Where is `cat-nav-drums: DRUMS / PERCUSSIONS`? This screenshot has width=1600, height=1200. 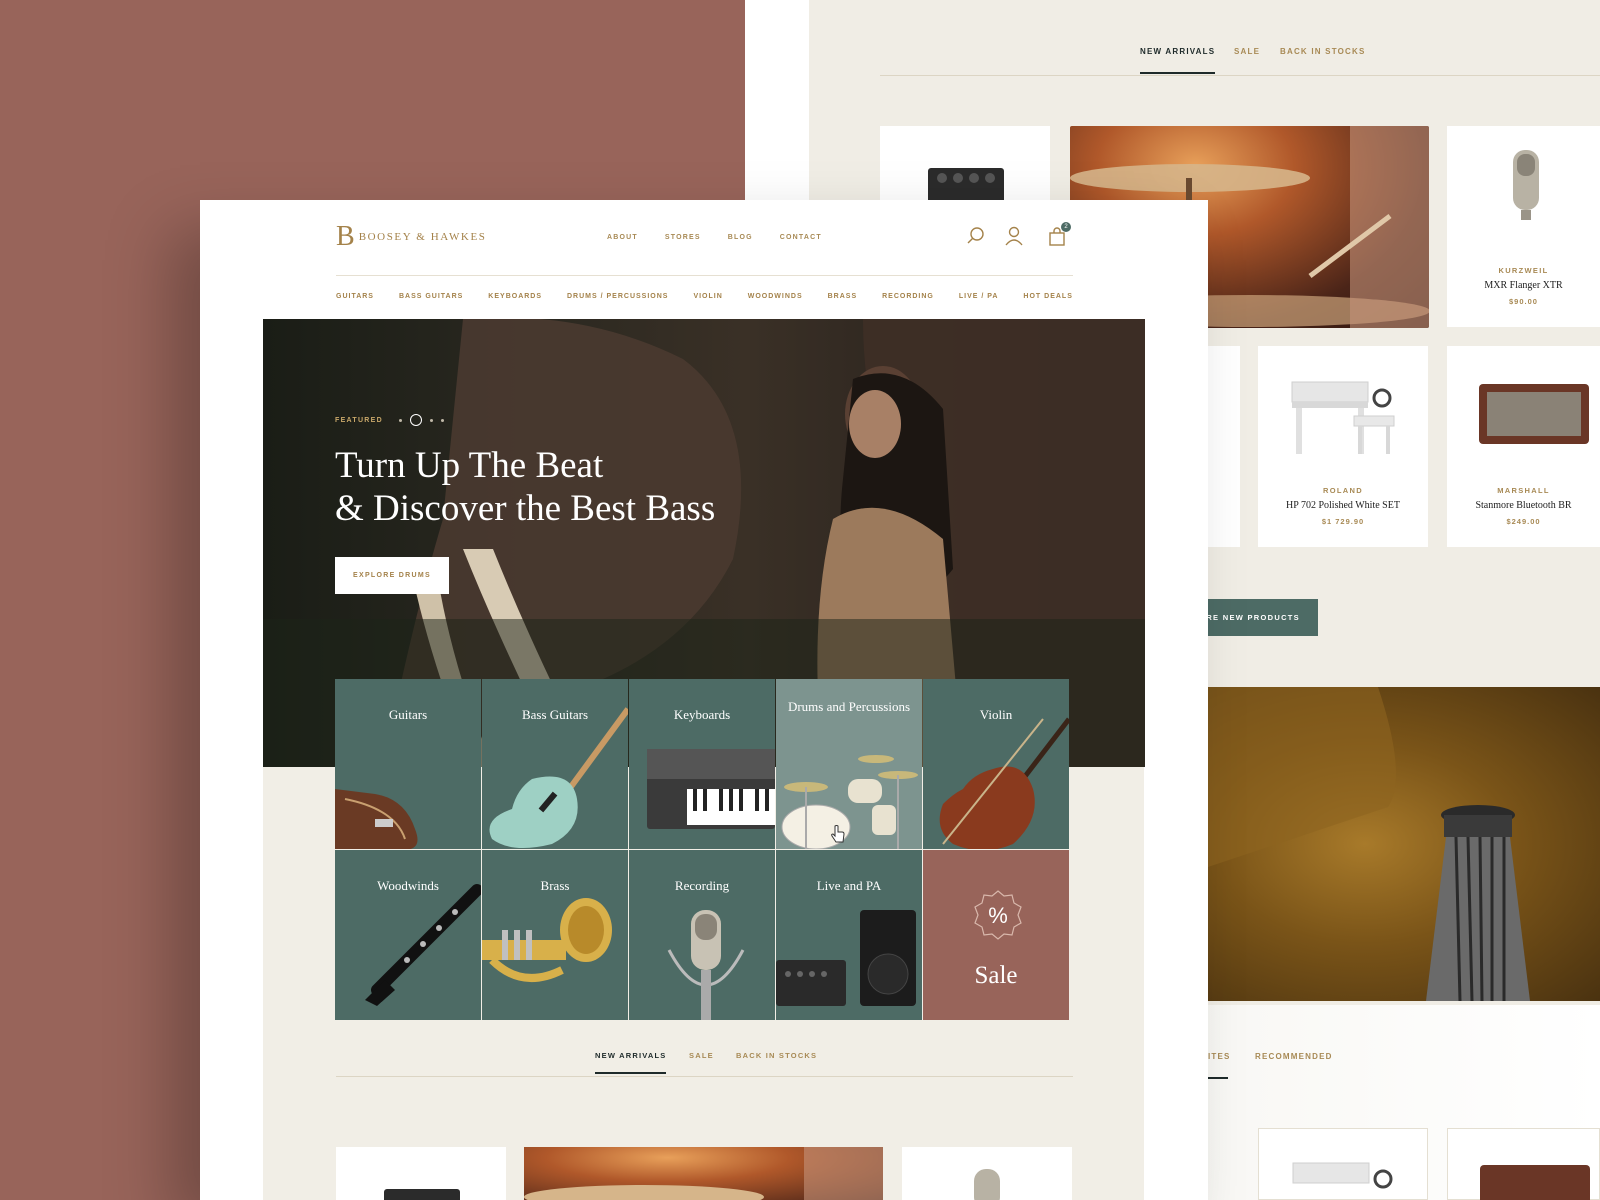 cat-nav-drums: DRUMS / PERCUSSIONS is located at coordinates (617, 296).